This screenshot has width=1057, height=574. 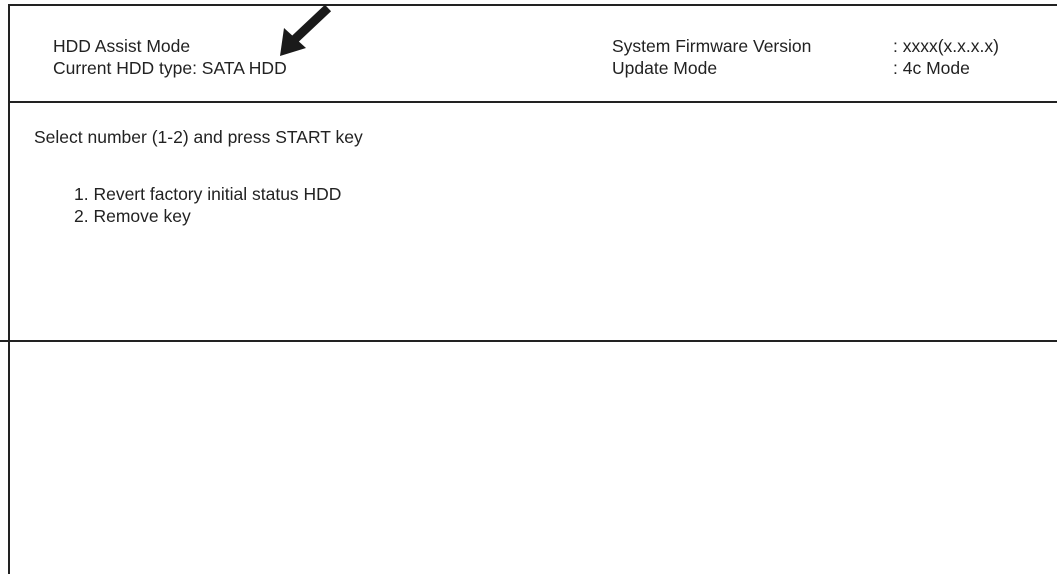 I want to click on firmware-version-value: : xxxx(x.x.x.x), so click(x=946, y=46).